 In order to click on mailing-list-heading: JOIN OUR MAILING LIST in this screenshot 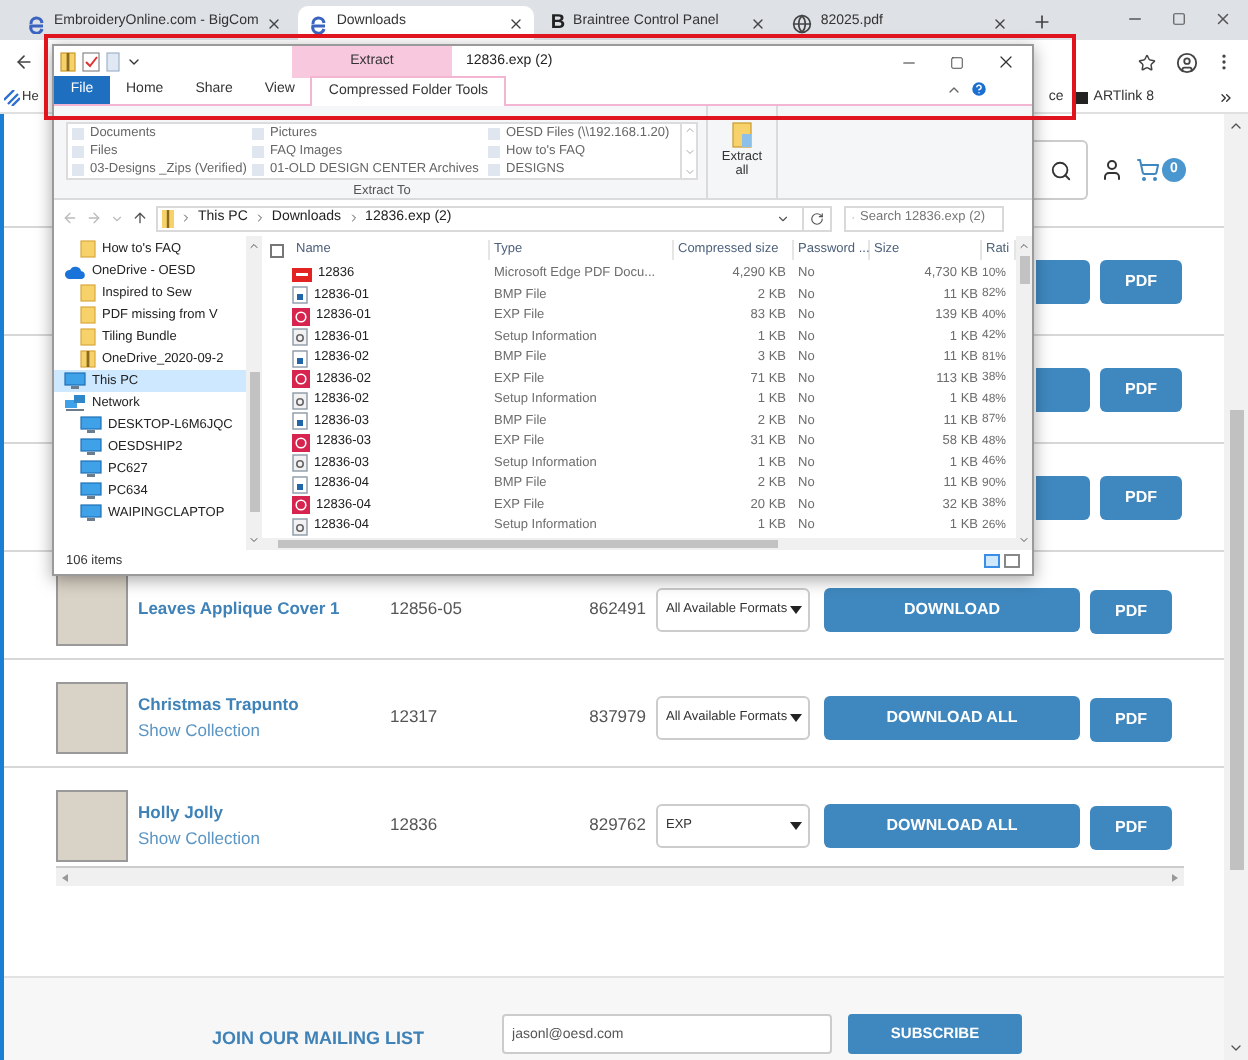, I will do `click(318, 1039)`.